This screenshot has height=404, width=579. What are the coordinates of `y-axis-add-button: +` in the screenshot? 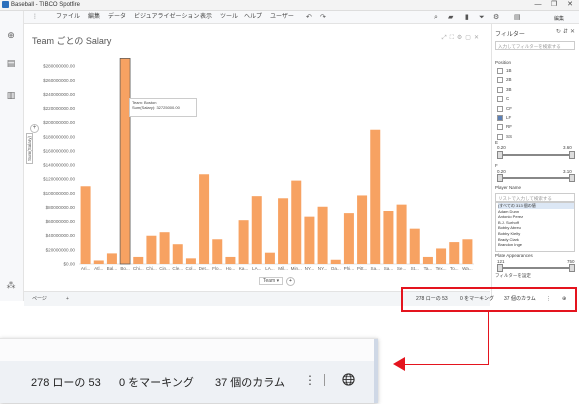 It's located at (34, 128).